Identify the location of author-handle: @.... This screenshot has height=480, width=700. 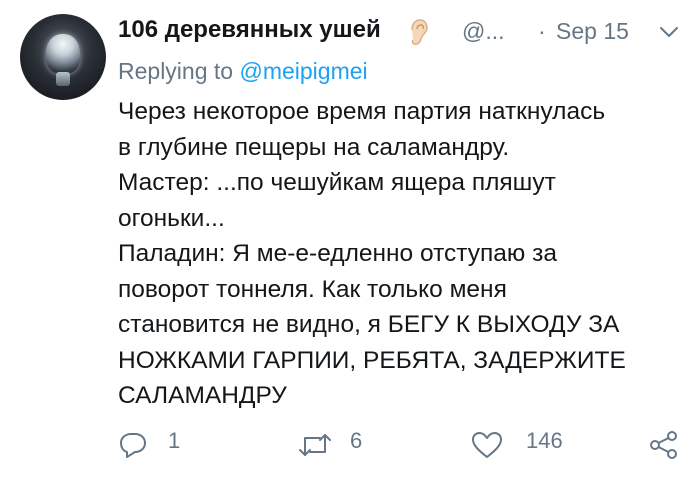
(483, 31).